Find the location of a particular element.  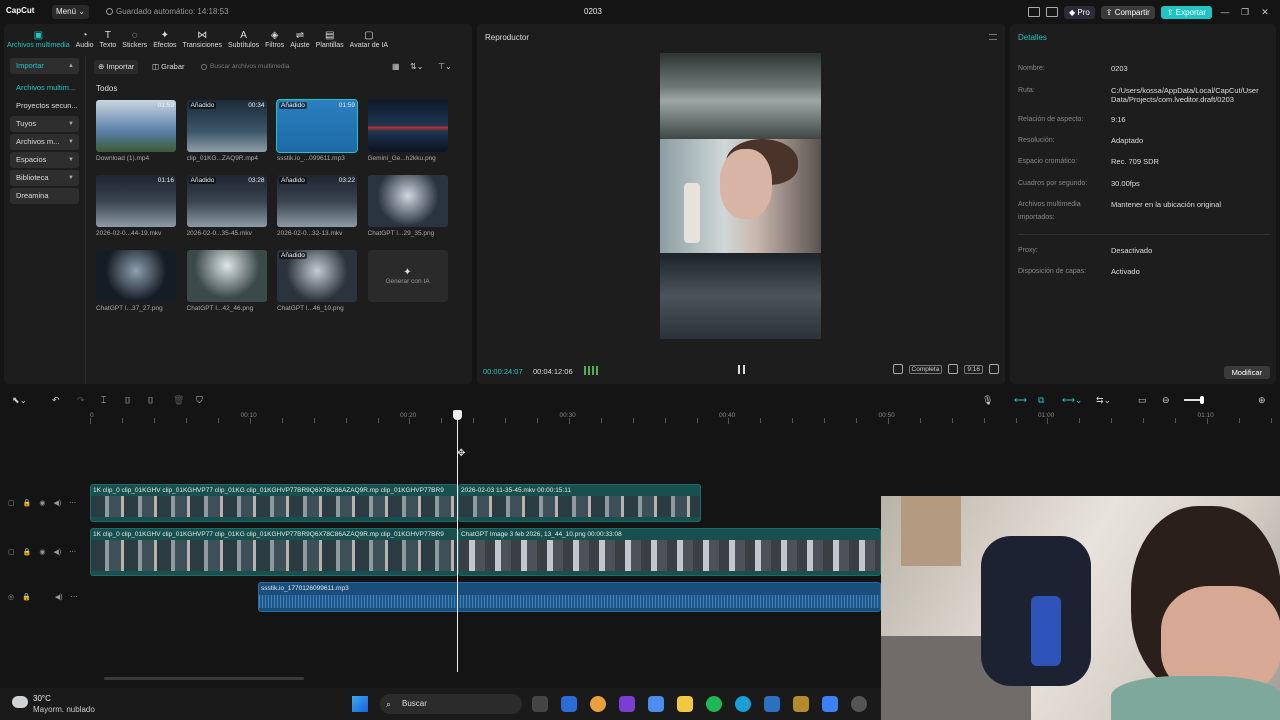

menu-button: Menú ⌄ is located at coordinates (70, 12).